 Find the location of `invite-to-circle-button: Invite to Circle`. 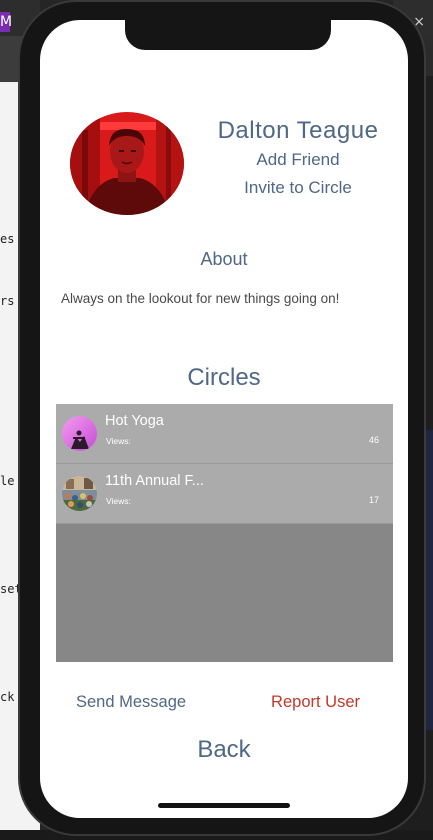

invite-to-circle-button: Invite to Circle is located at coordinates (298, 188).